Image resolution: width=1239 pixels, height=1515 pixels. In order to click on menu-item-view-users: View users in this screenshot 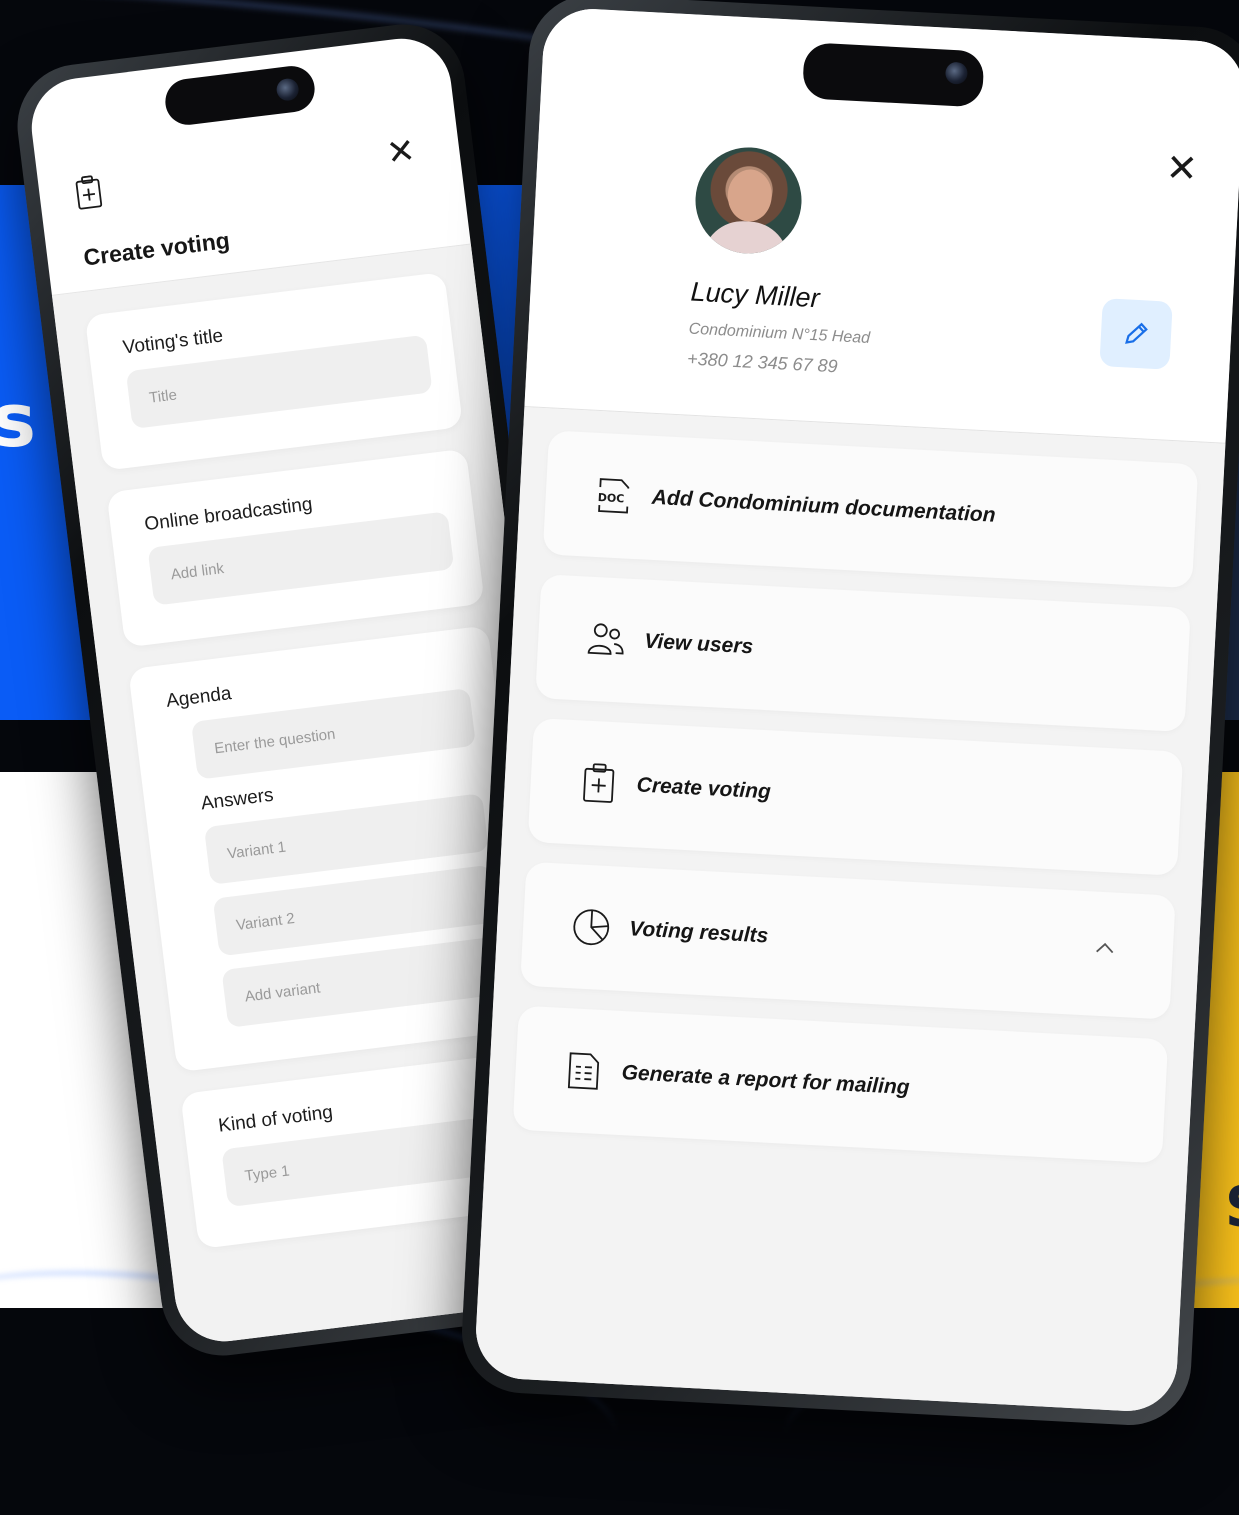, I will do `click(863, 653)`.